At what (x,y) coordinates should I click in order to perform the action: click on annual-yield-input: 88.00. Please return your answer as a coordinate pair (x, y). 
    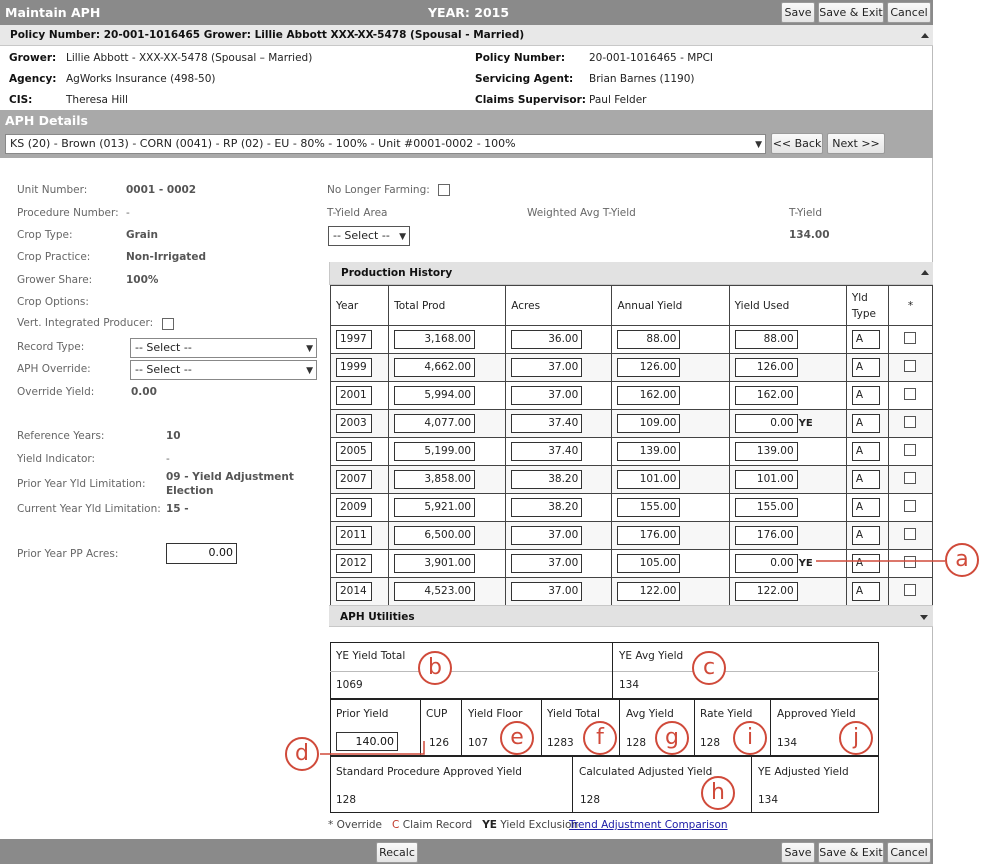
    Looking at the image, I should click on (649, 339).